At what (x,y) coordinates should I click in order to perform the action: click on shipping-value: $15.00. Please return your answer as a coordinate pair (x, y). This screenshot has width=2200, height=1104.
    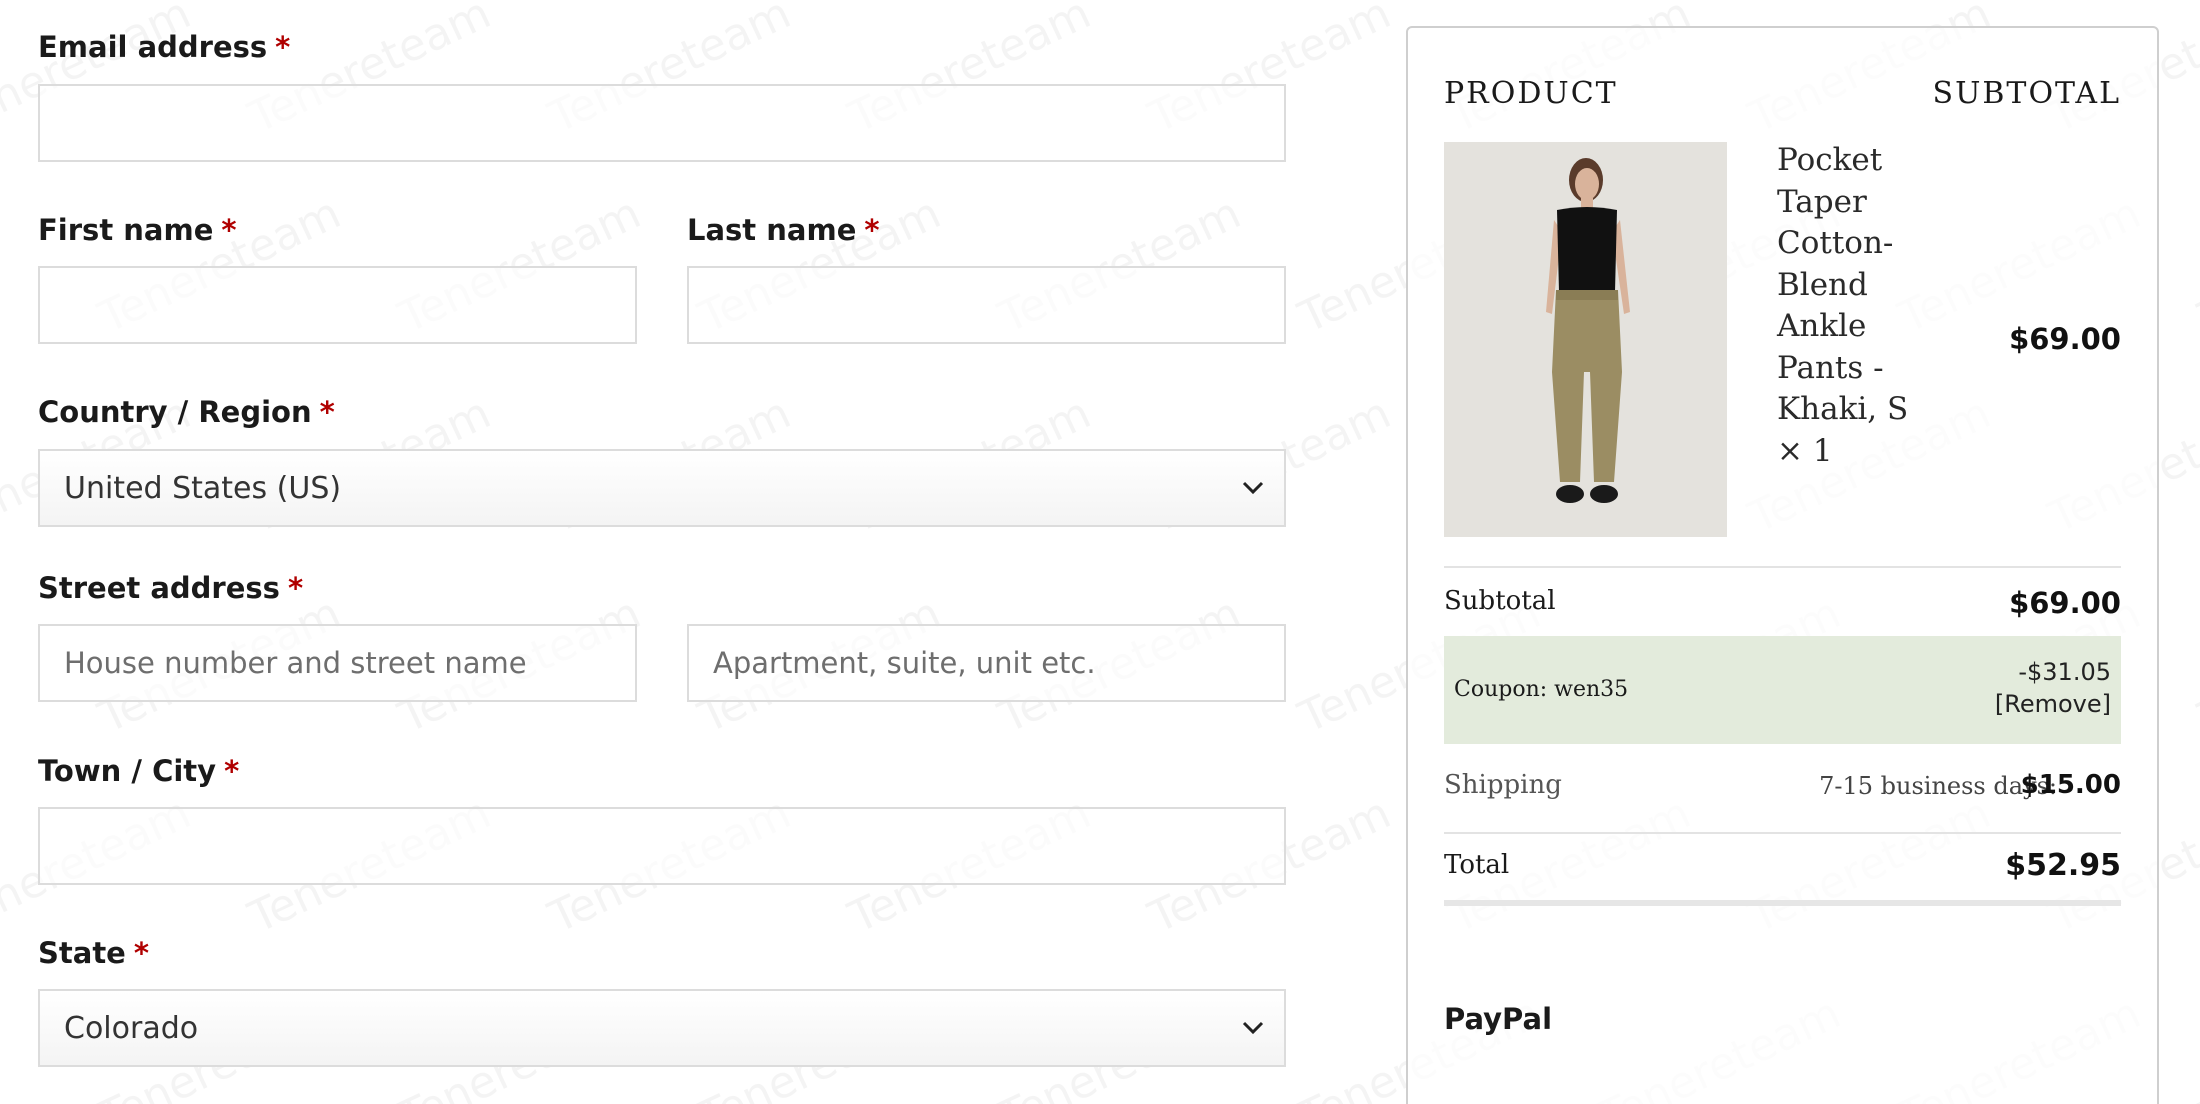
    Looking at the image, I should click on (2070, 785).